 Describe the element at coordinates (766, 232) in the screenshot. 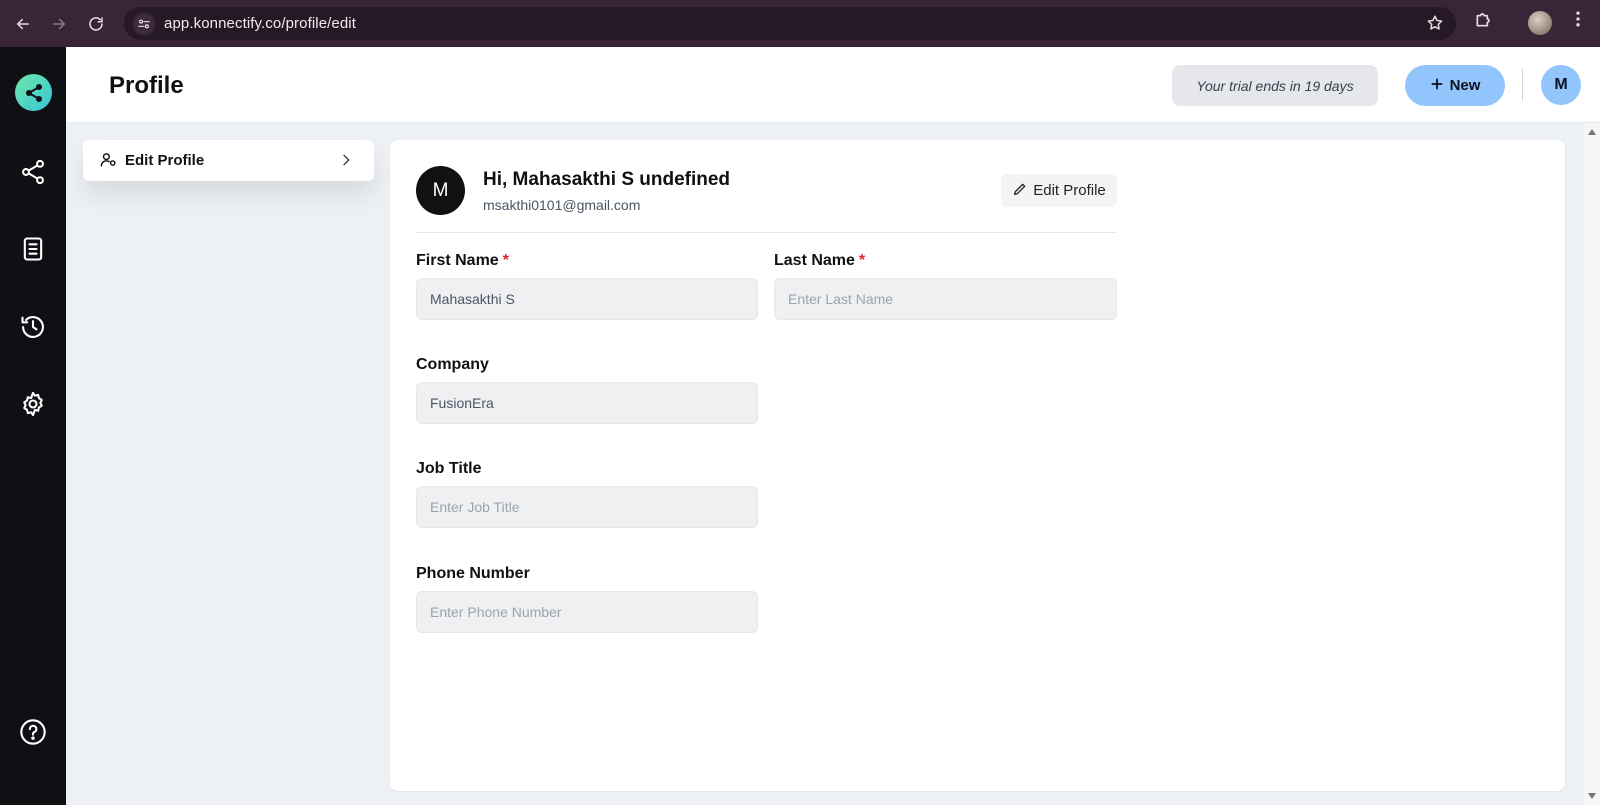

I see `card-divider` at that location.